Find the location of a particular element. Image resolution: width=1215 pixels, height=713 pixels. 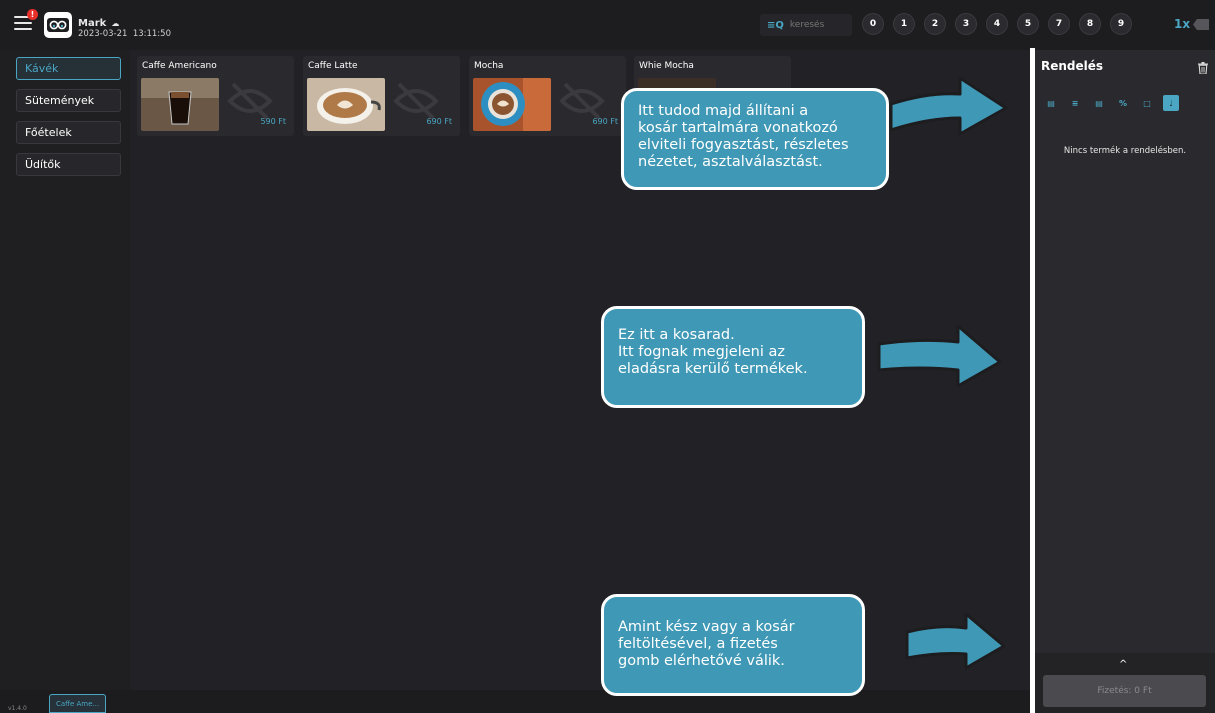

bottom-bar is located at coordinates (515, 701).